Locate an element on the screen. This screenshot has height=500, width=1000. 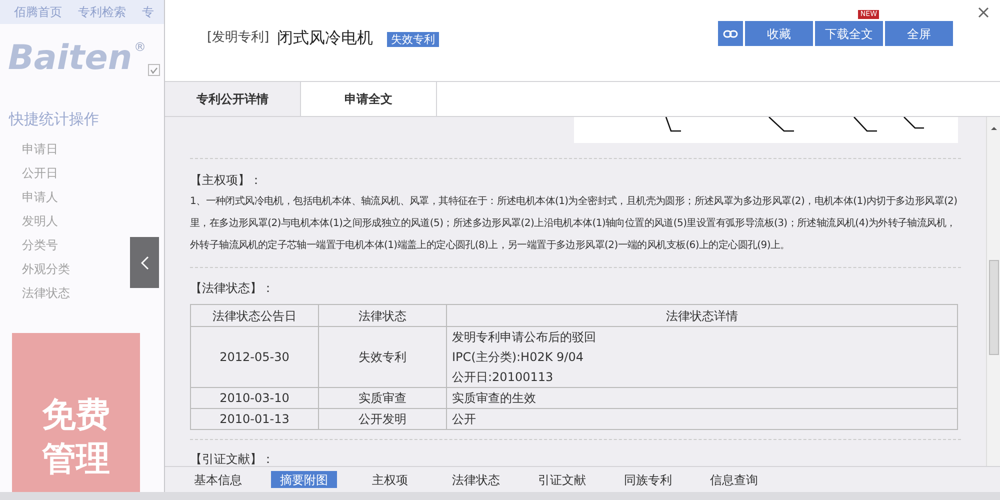
sidebar-title: 快捷统计操作 is located at coordinates (54, 119).